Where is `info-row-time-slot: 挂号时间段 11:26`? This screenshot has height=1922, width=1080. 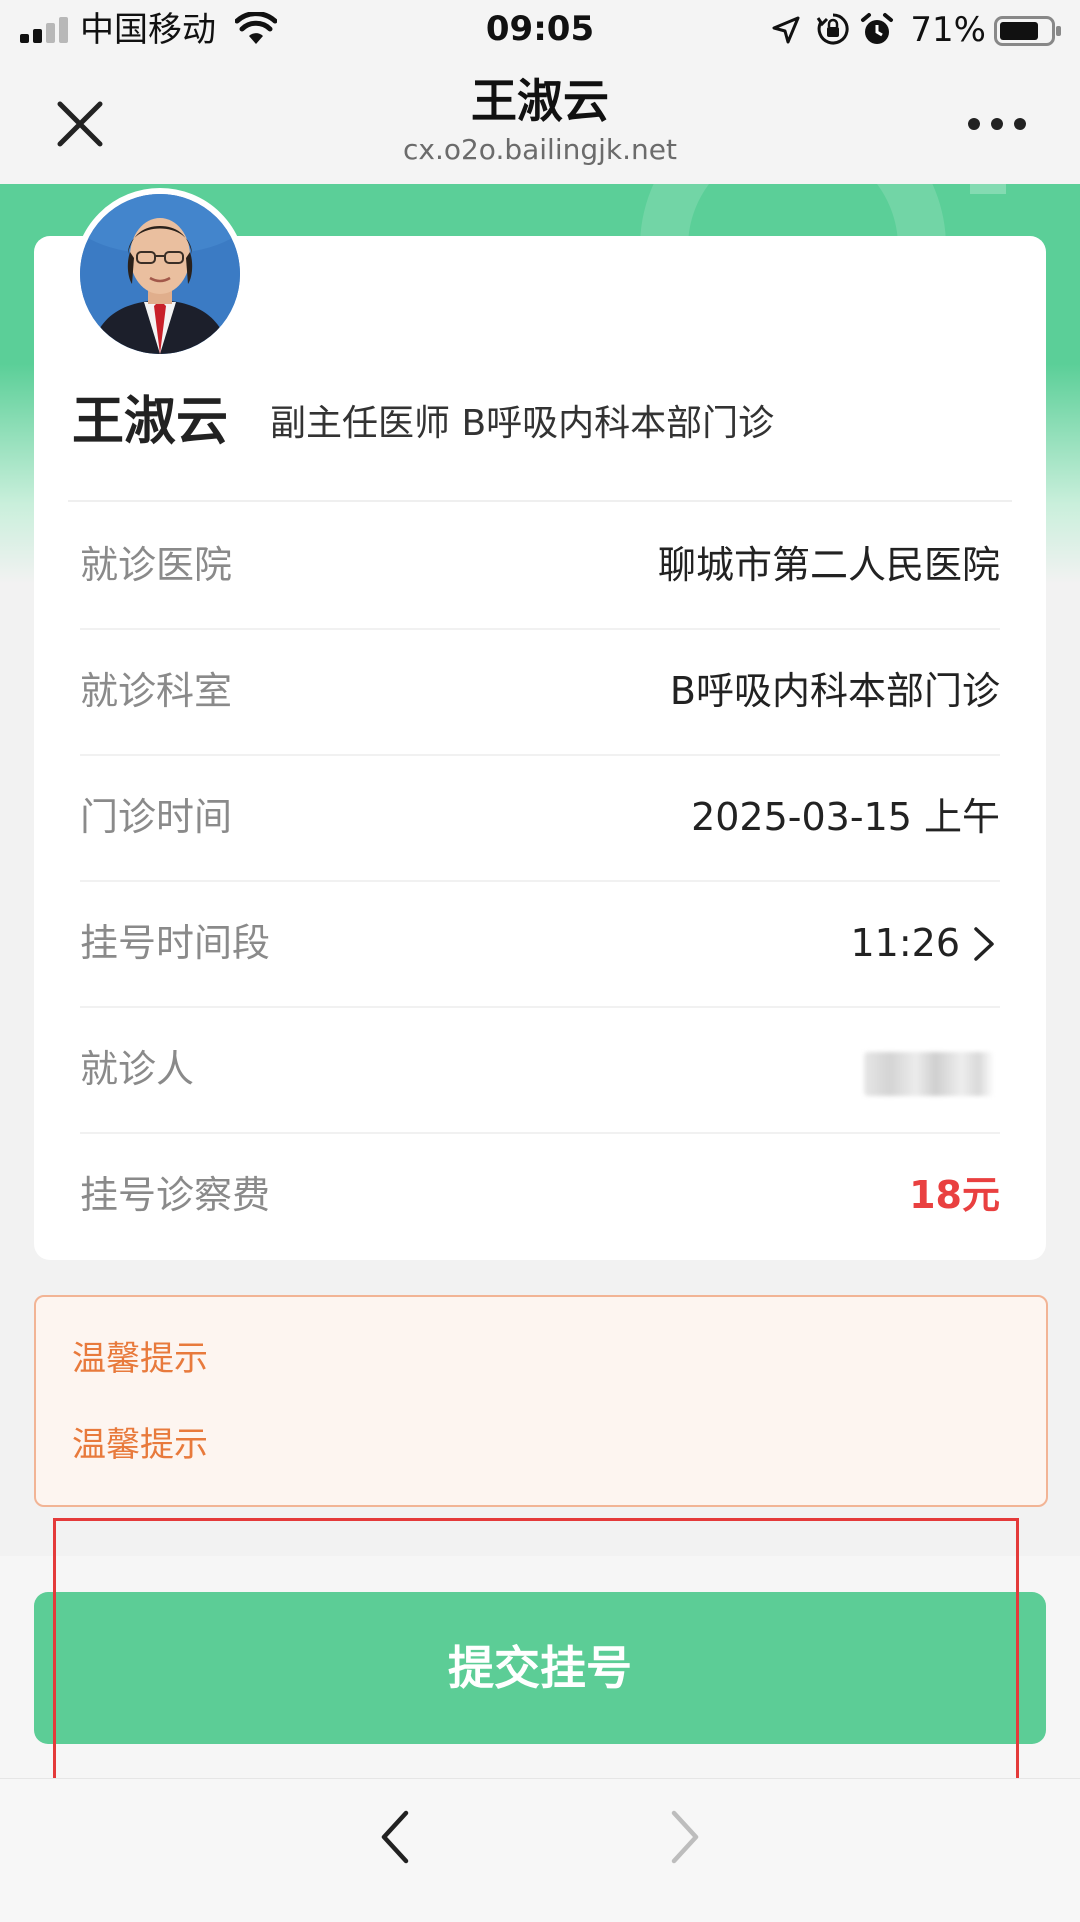
info-row-time-slot: 挂号时间段 11:26 is located at coordinates (540, 944).